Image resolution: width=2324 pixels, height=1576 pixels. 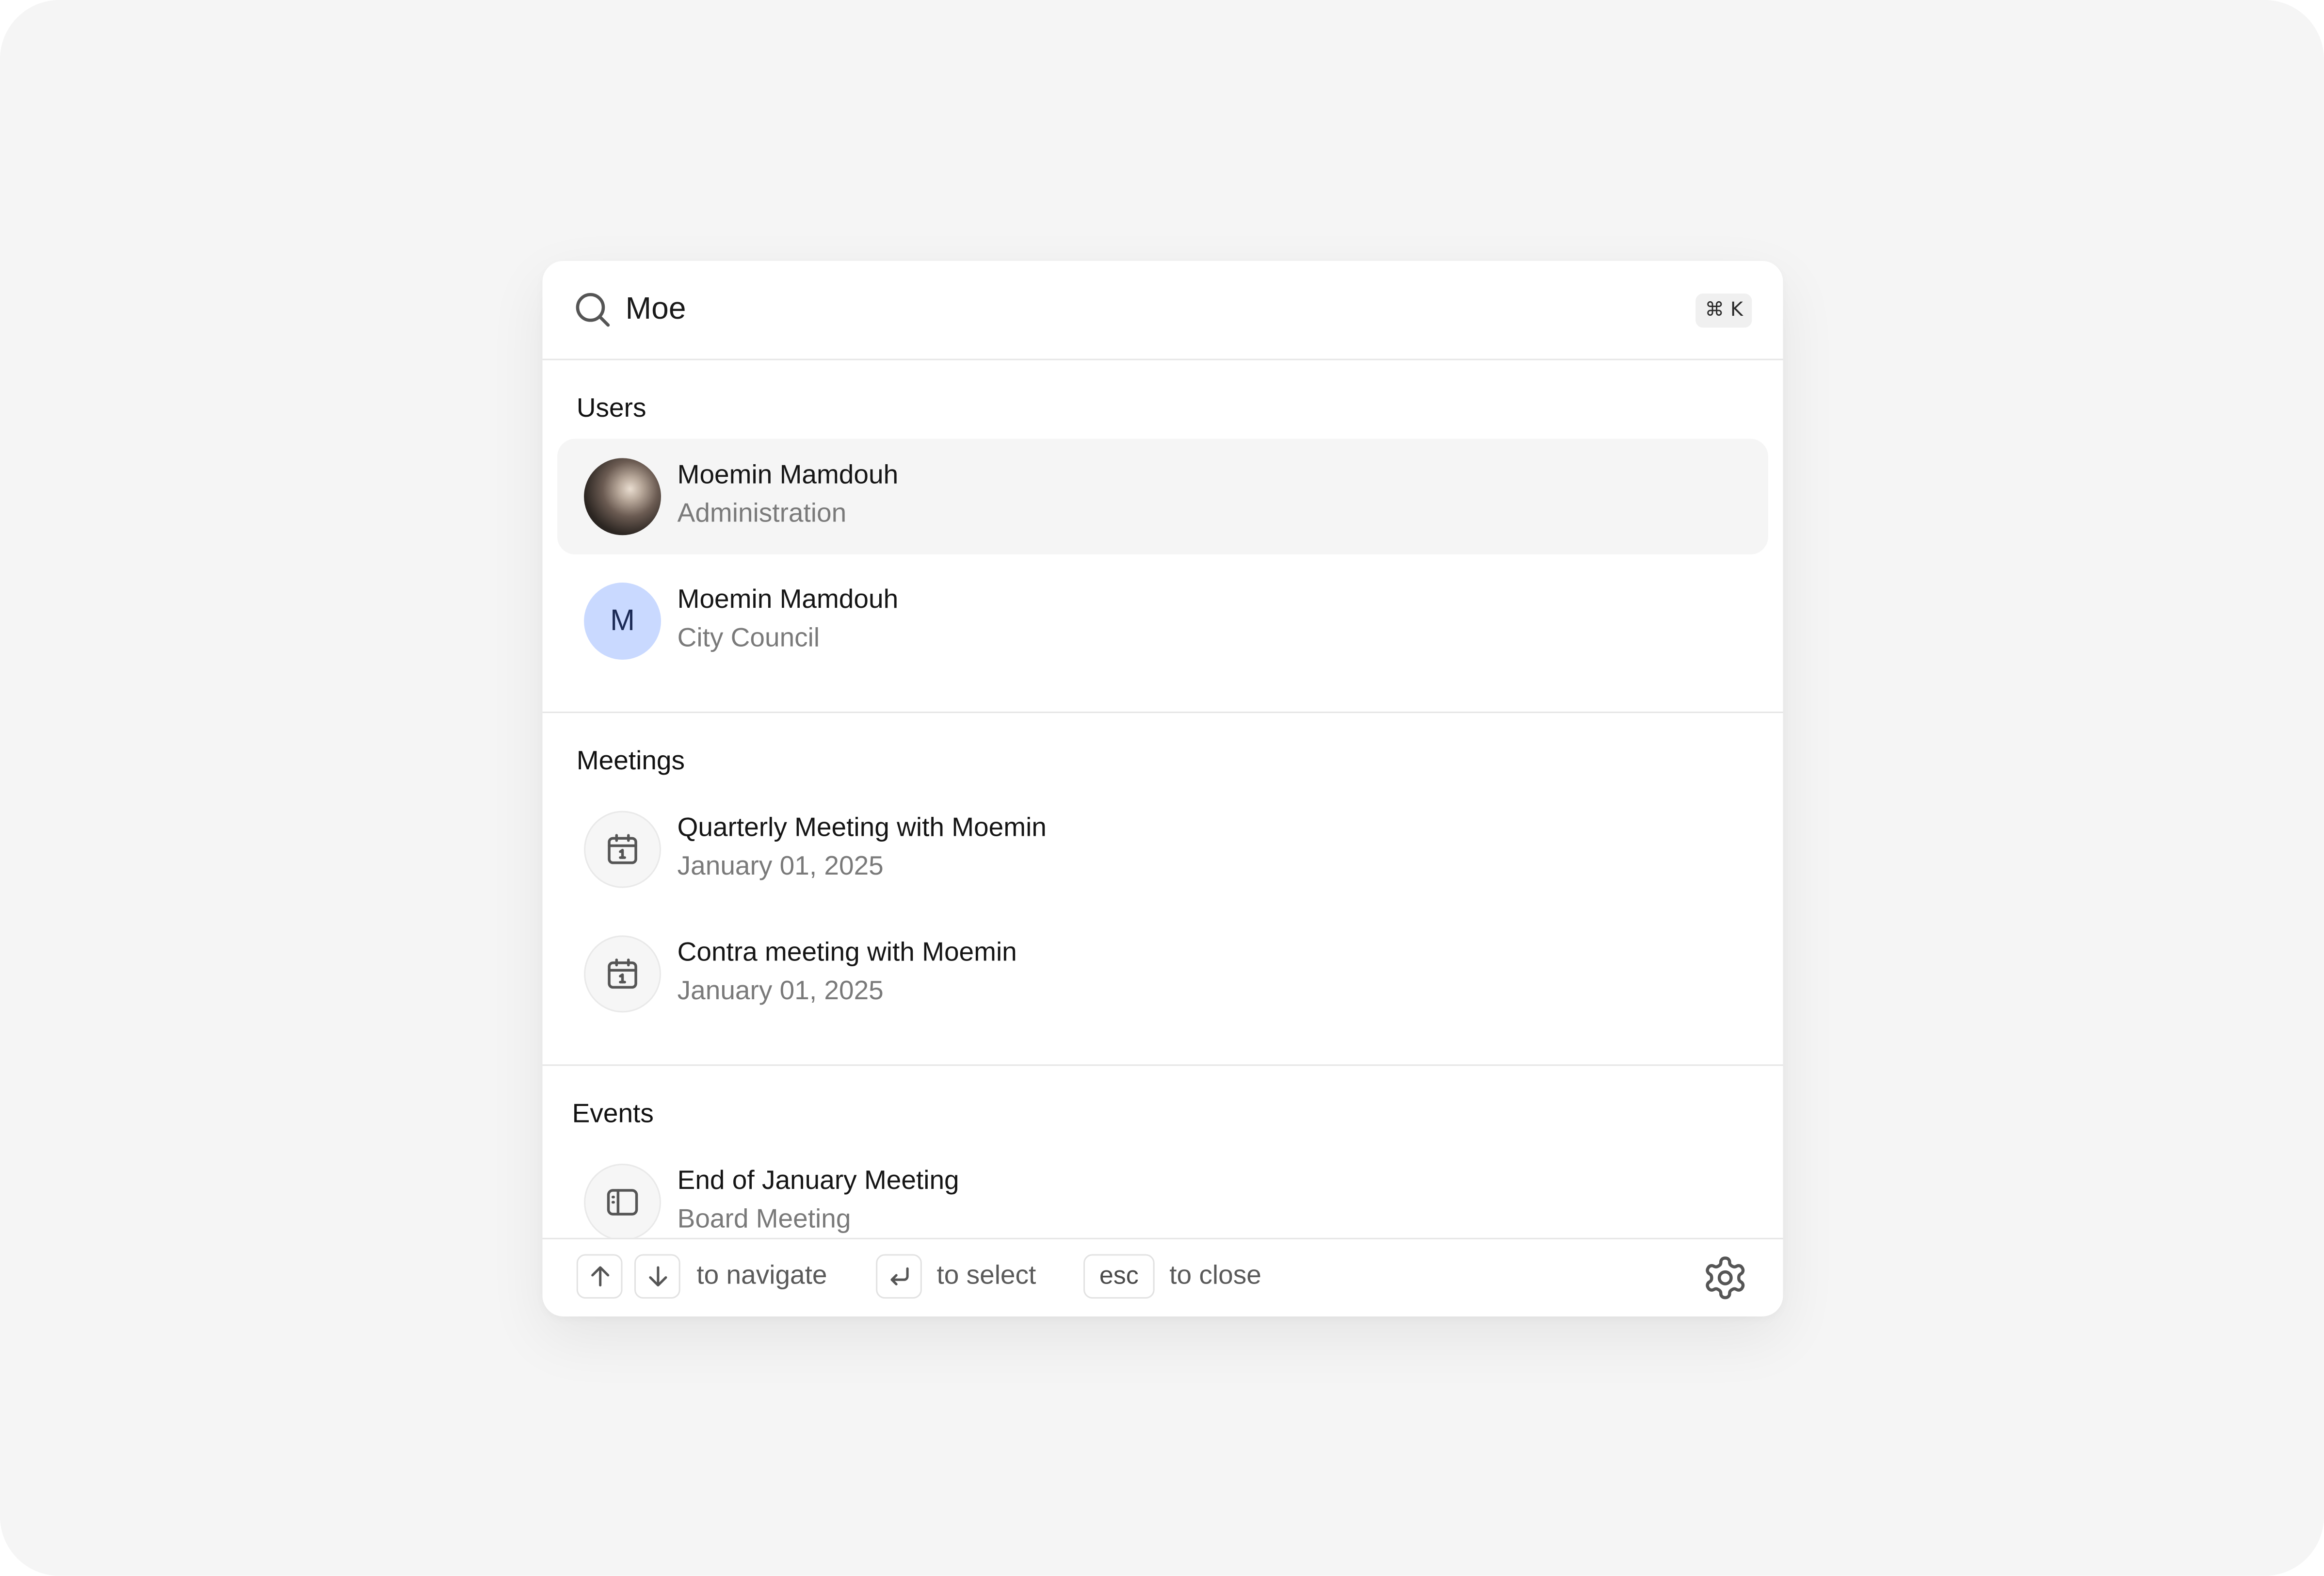 What do you see at coordinates (623, 622) in the screenshot?
I see `avatar: M` at bounding box center [623, 622].